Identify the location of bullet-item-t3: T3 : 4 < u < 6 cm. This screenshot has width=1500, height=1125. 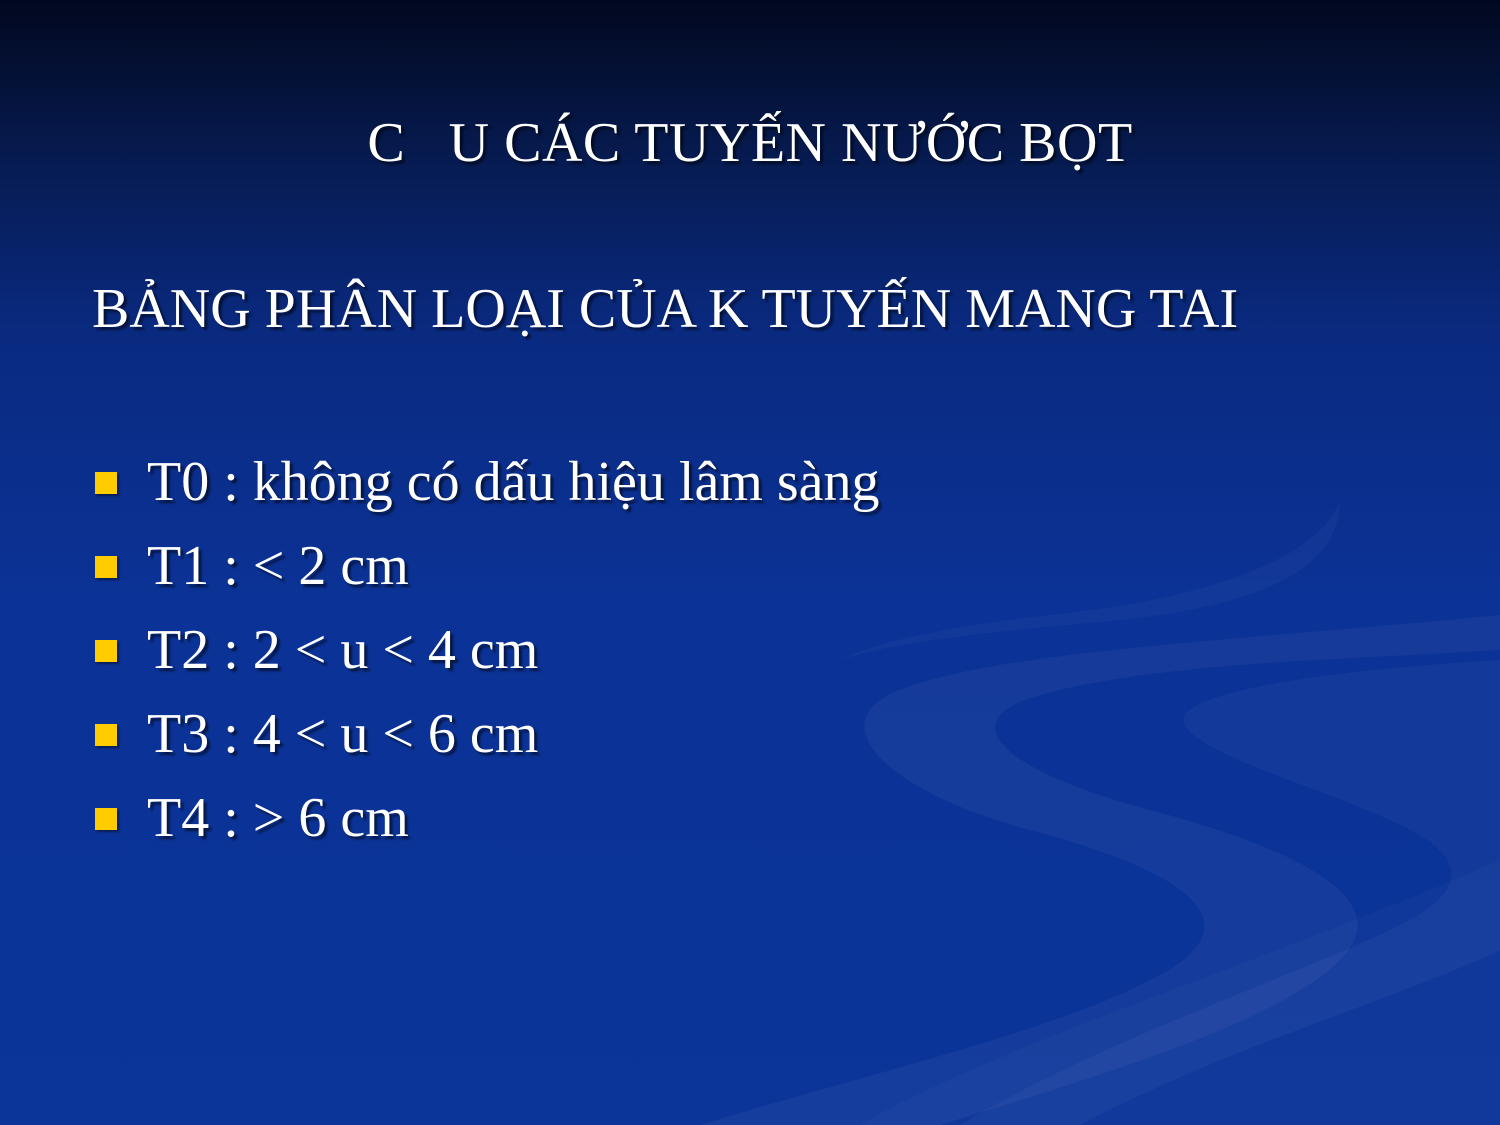
(486, 734).